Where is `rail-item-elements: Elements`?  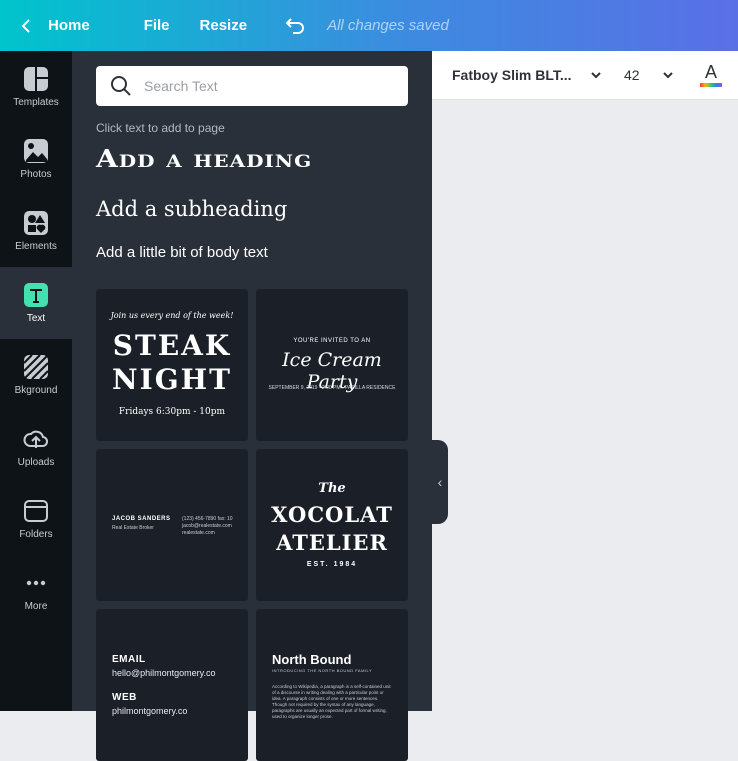 rail-item-elements: Elements is located at coordinates (36, 231).